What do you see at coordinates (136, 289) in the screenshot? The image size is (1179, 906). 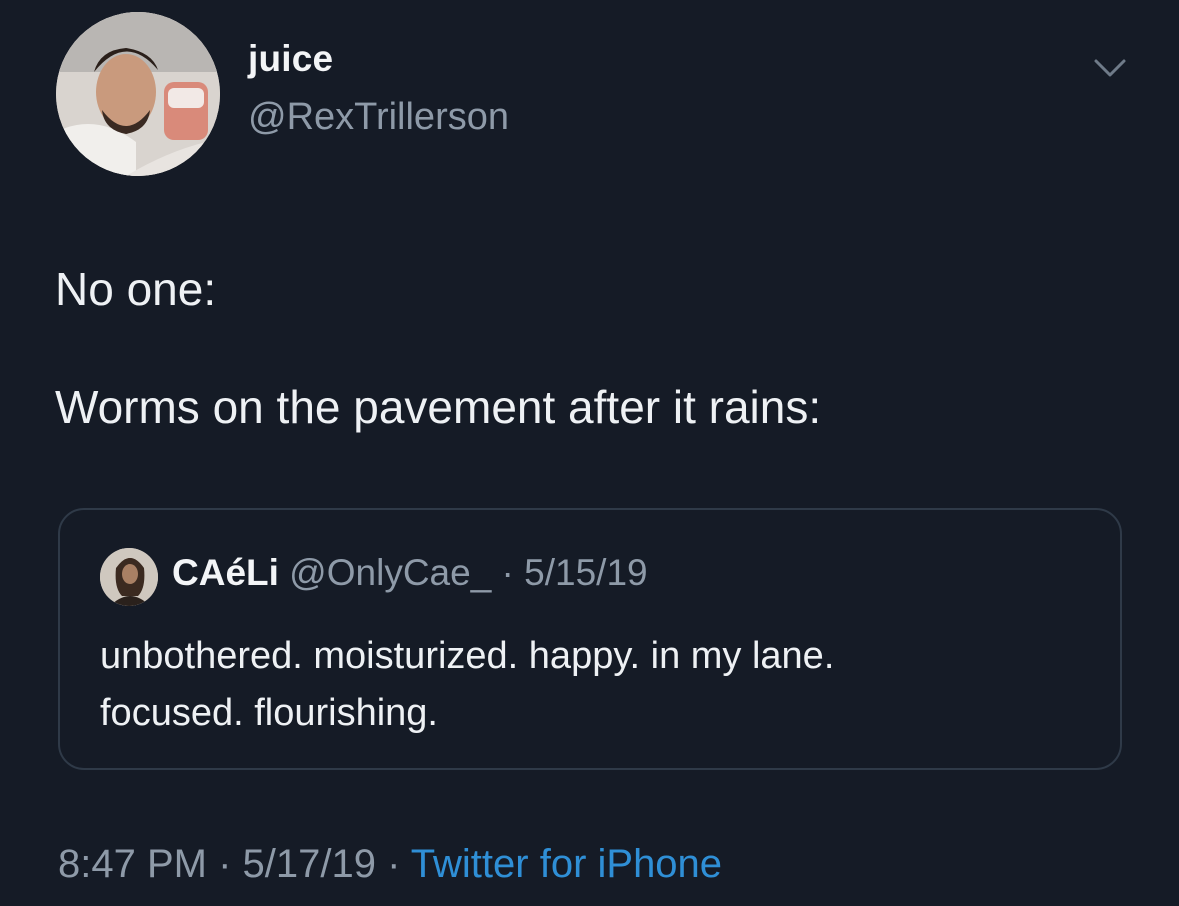 I see `tweet-text-line: No one:` at bounding box center [136, 289].